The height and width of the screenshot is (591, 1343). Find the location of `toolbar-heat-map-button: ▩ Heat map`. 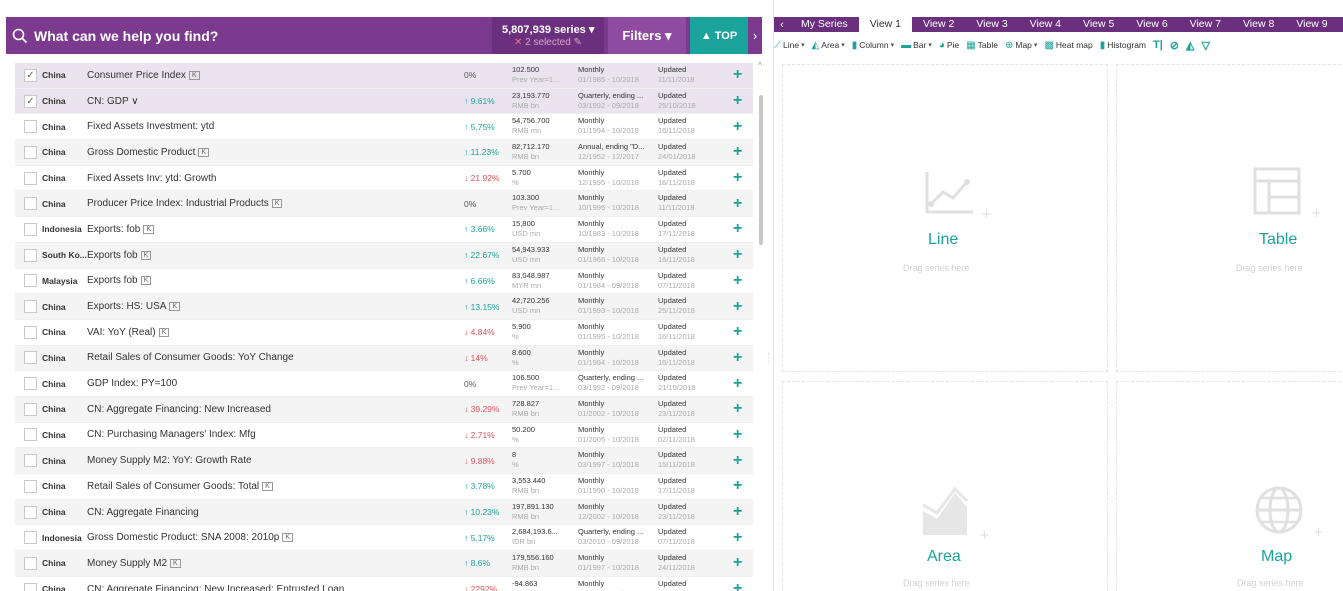

toolbar-heat-map-button: ▩ Heat map is located at coordinates (1068, 45).